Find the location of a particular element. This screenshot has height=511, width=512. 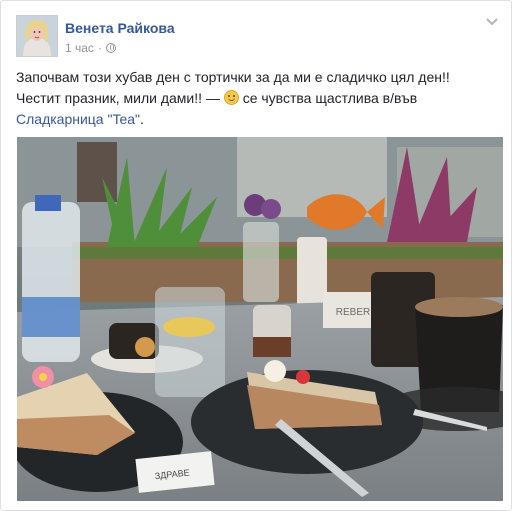

author-name: Венета Райкова is located at coordinates (120, 28).